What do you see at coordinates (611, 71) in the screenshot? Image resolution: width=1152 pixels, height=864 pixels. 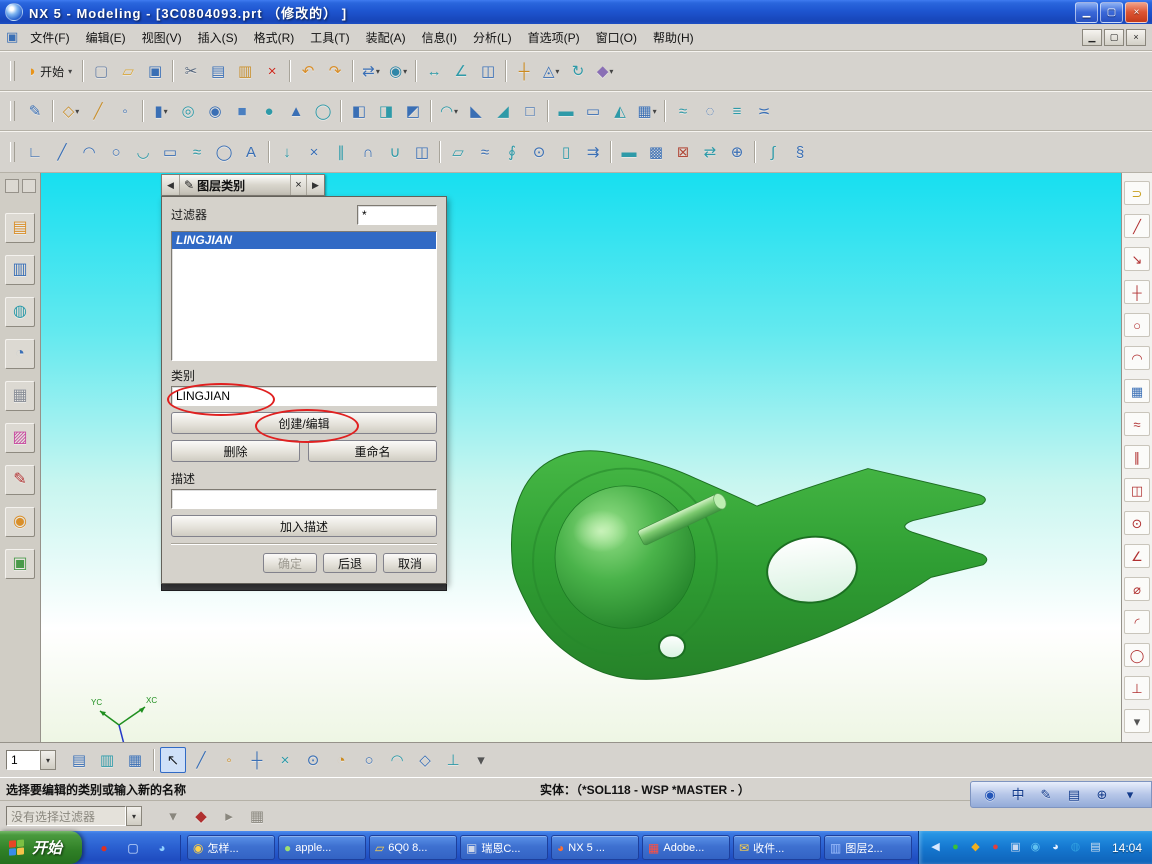 I see `customize-toolbars-dropdown-arrow: ▾` at bounding box center [611, 71].